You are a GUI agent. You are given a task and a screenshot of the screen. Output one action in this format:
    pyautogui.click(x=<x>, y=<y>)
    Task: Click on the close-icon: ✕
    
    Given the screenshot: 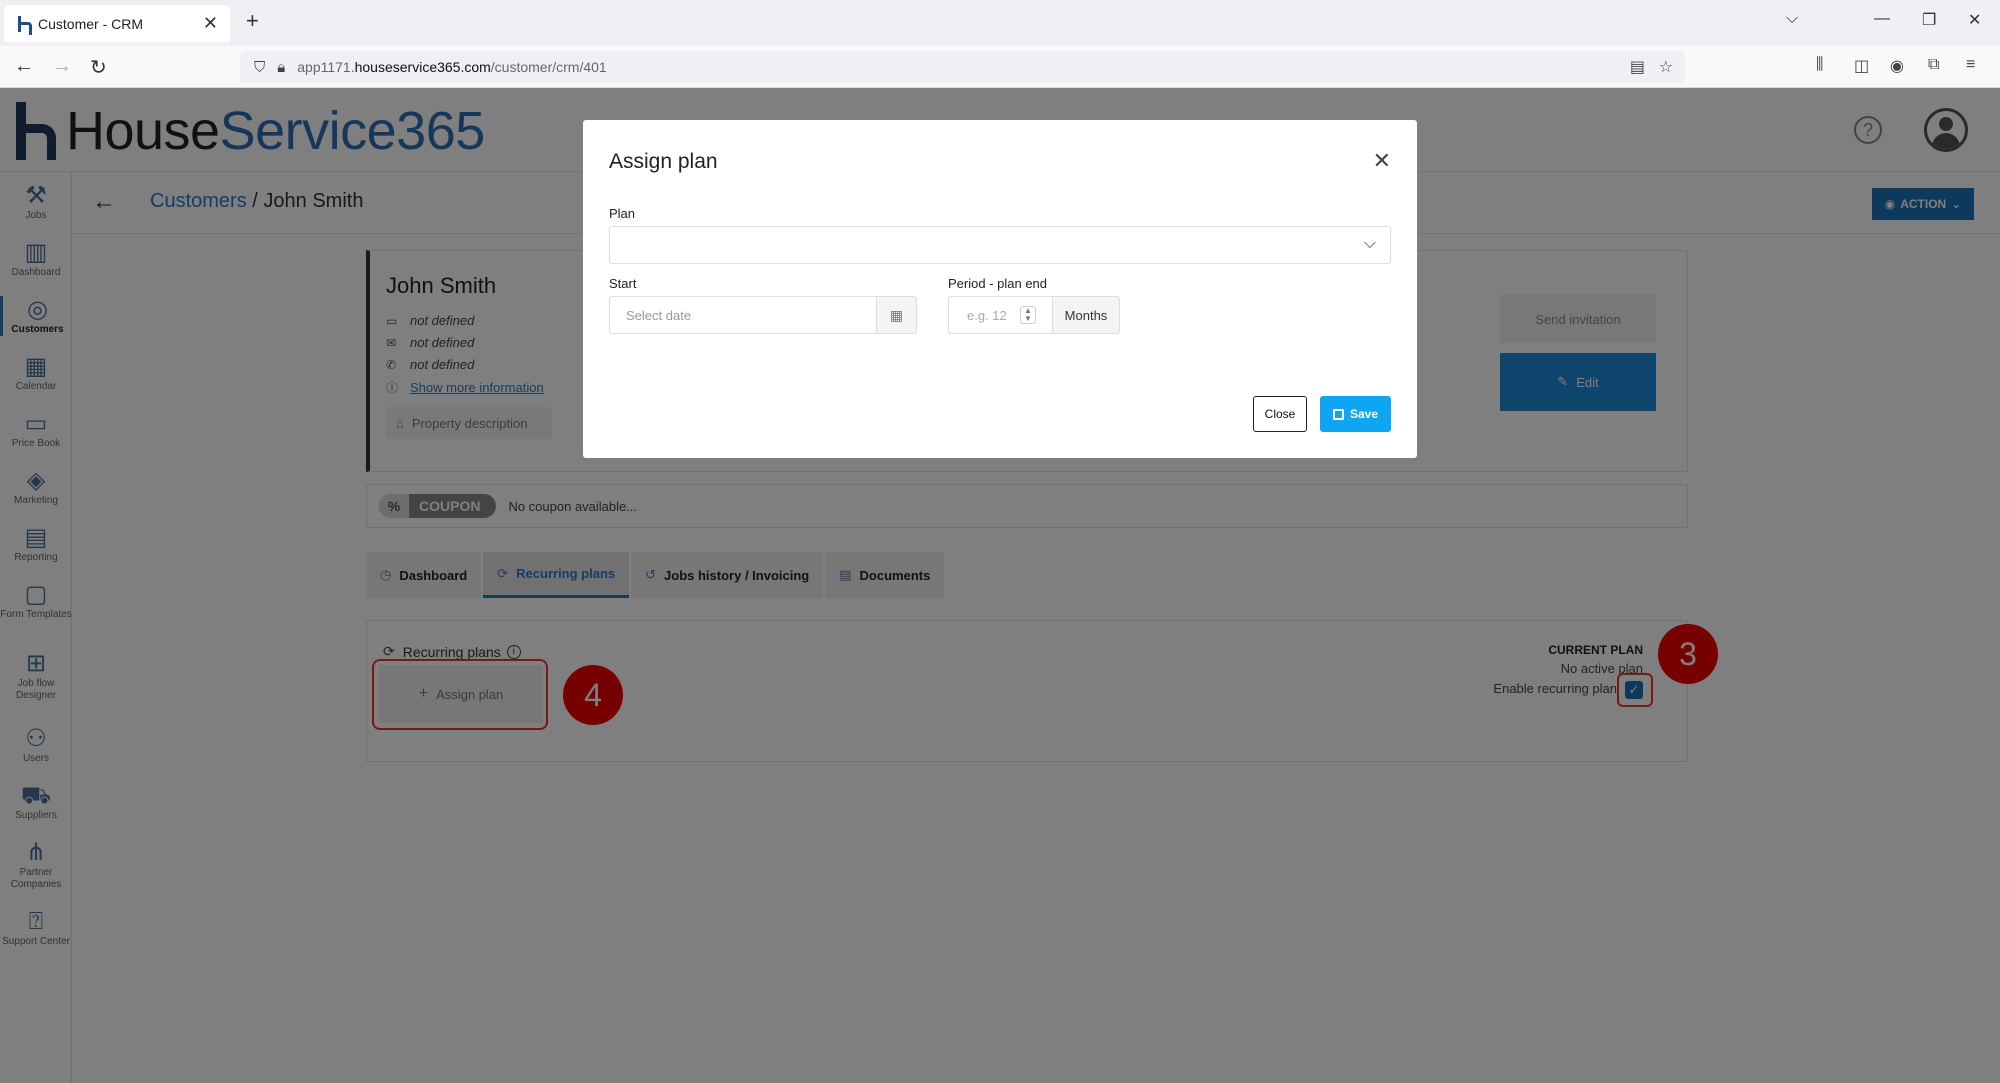 What is the action you would take?
    pyautogui.click(x=1382, y=161)
    